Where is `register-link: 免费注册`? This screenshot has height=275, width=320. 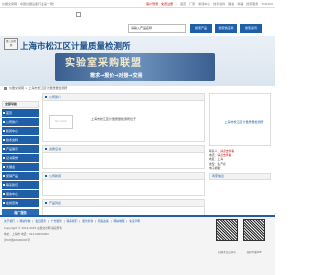
register-link: 免费注册 is located at coordinates (167, 4).